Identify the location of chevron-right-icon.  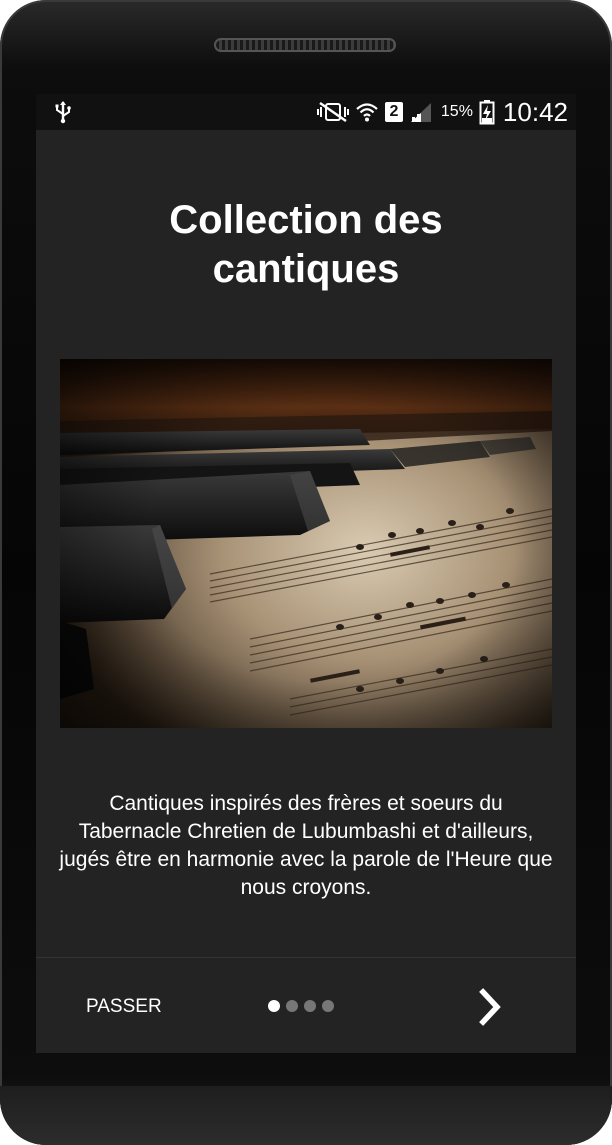
(490, 1007).